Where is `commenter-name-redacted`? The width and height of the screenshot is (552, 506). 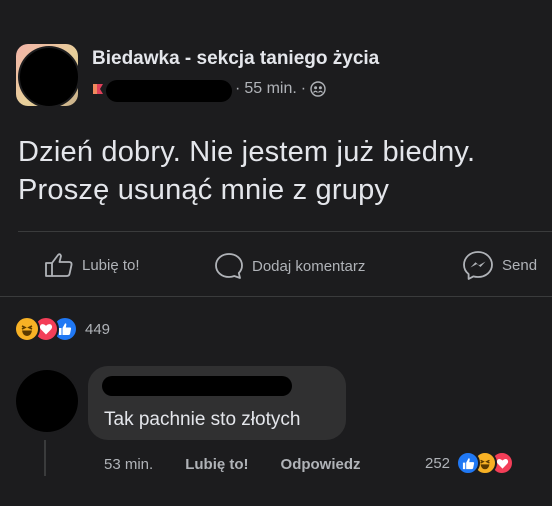
commenter-name-redacted is located at coordinates (197, 386).